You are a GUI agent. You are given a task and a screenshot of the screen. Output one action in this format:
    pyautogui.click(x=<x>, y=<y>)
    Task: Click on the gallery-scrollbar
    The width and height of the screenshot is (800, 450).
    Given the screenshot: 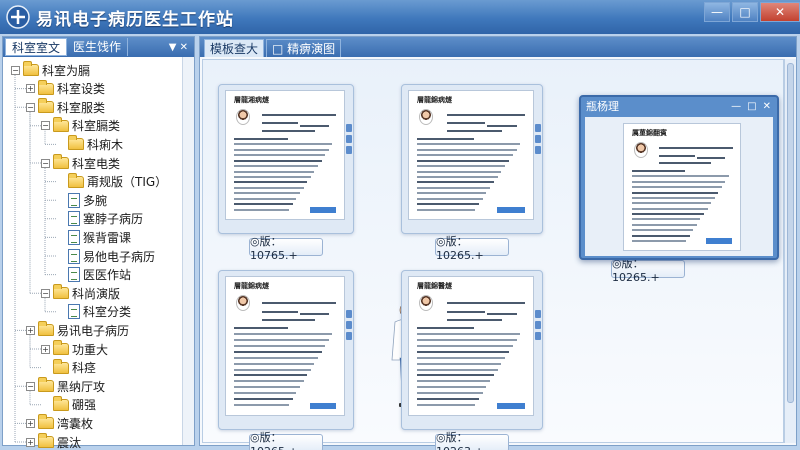 What is the action you would take?
    pyautogui.click(x=790, y=251)
    